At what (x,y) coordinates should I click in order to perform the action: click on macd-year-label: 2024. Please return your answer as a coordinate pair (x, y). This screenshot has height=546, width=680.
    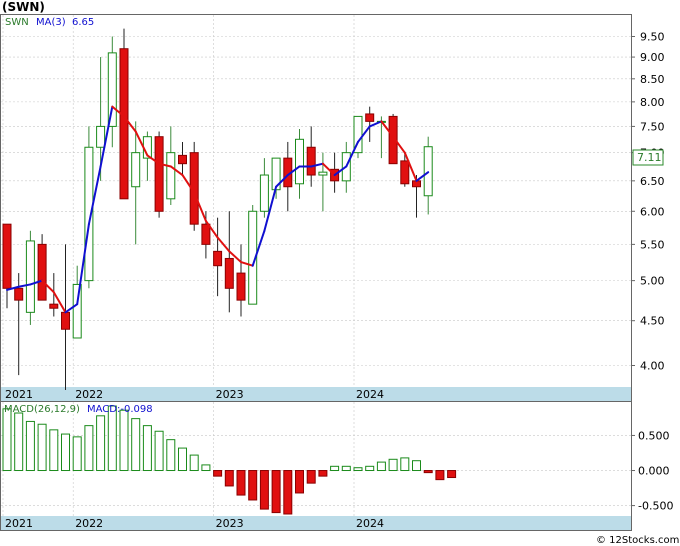
    Looking at the image, I should click on (370, 523).